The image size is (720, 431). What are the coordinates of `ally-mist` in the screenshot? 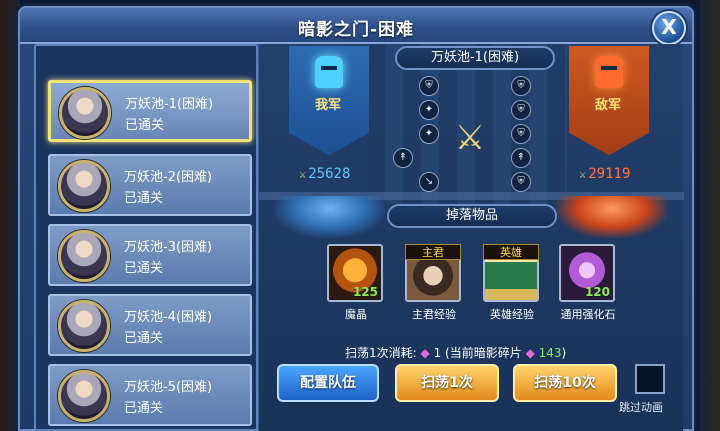 It's located at (330, 217).